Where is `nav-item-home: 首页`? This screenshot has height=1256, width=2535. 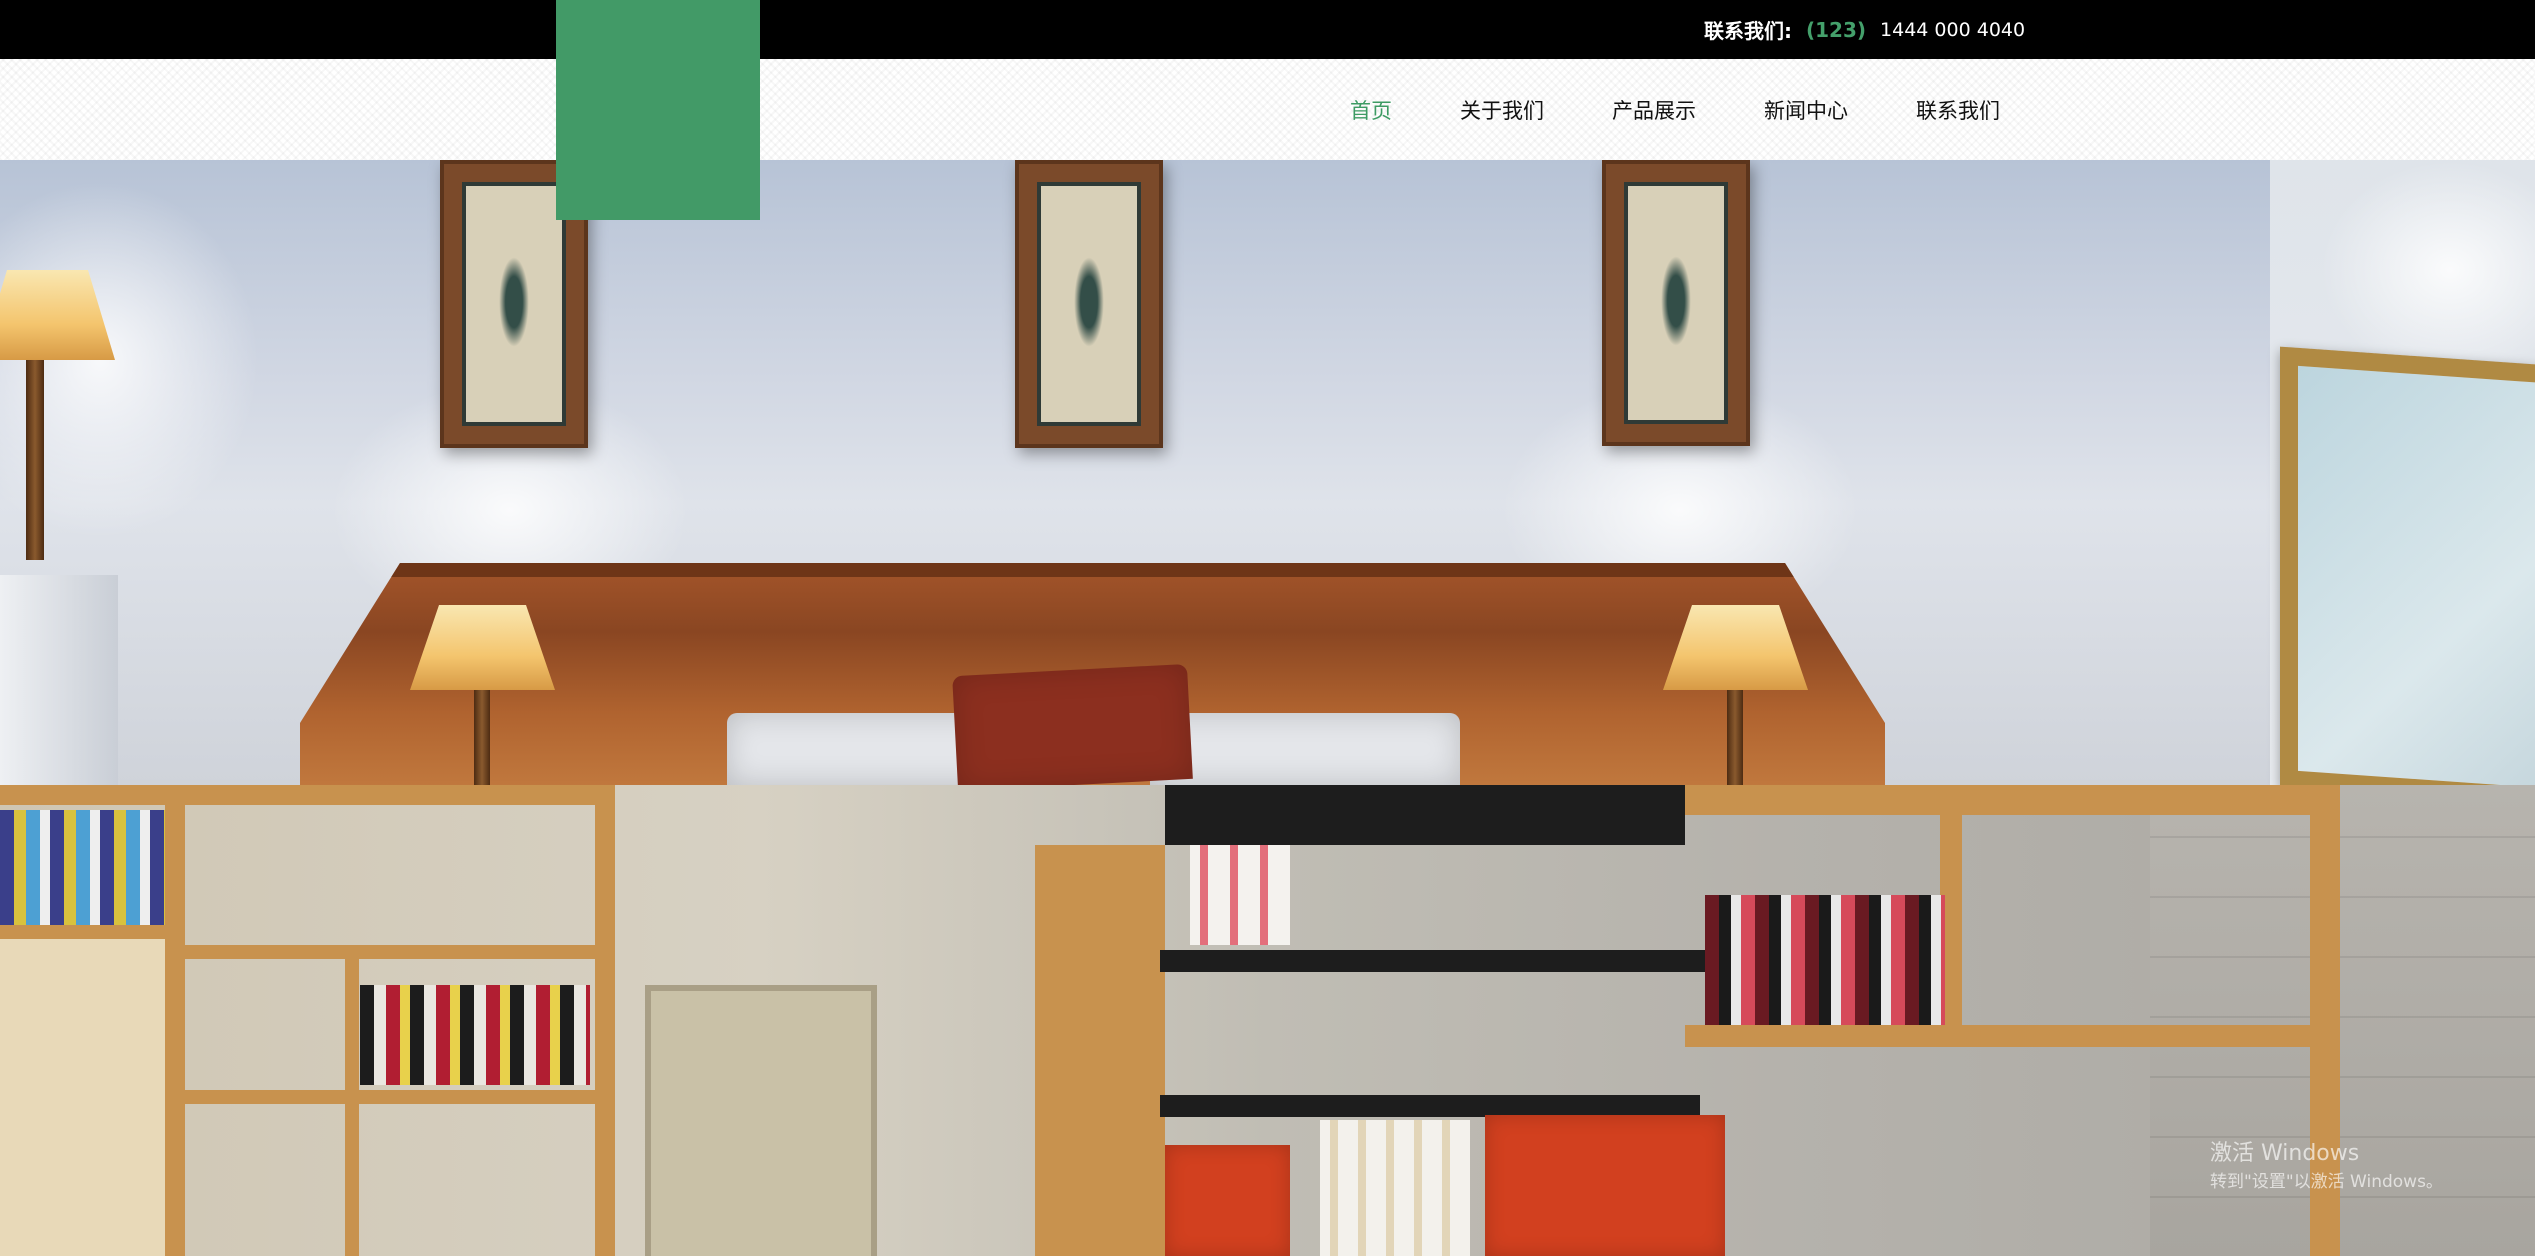 nav-item-home: 首页 is located at coordinates (1371, 110).